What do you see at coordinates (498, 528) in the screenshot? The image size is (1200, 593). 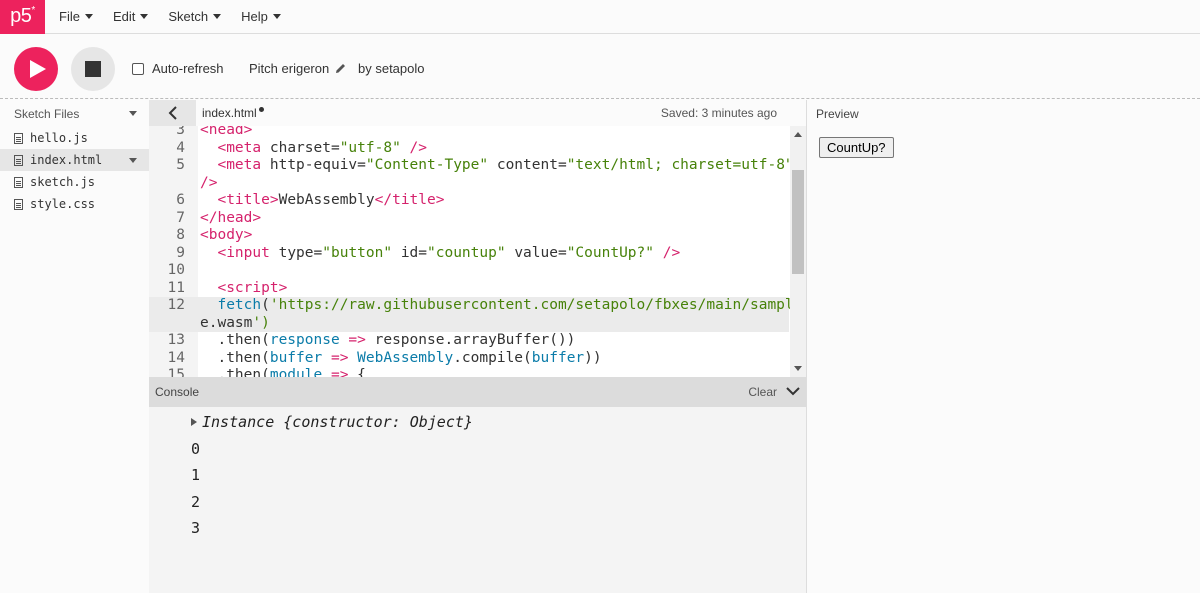 I see `console-entry: 3` at bounding box center [498, 528].